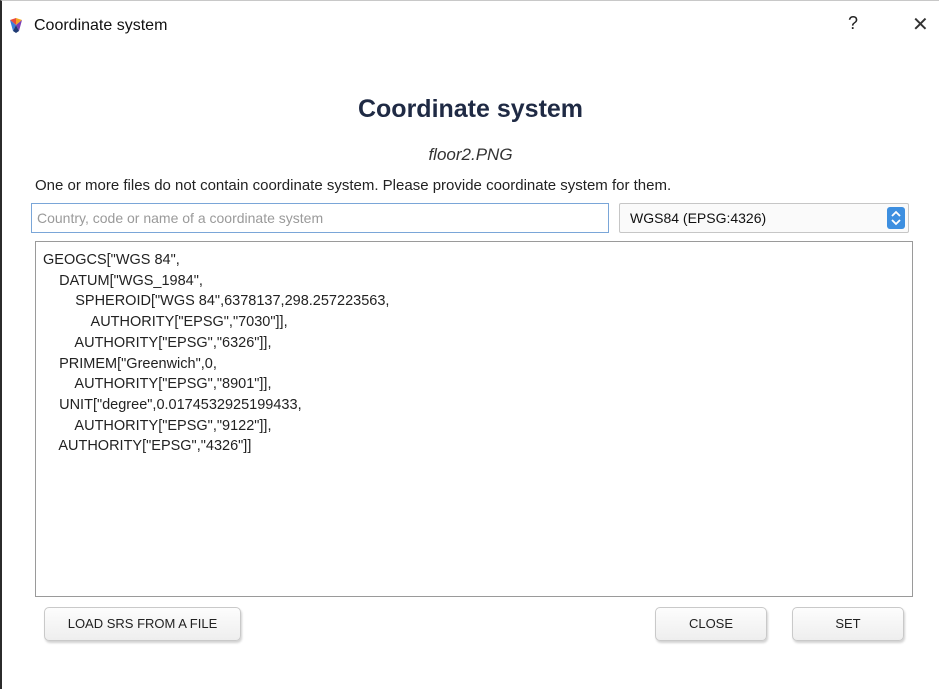 The image size is (939, 689). Describe the element at coordinates (920, 24) in the screenshot. I see `window-close-button: ✕` at that location.